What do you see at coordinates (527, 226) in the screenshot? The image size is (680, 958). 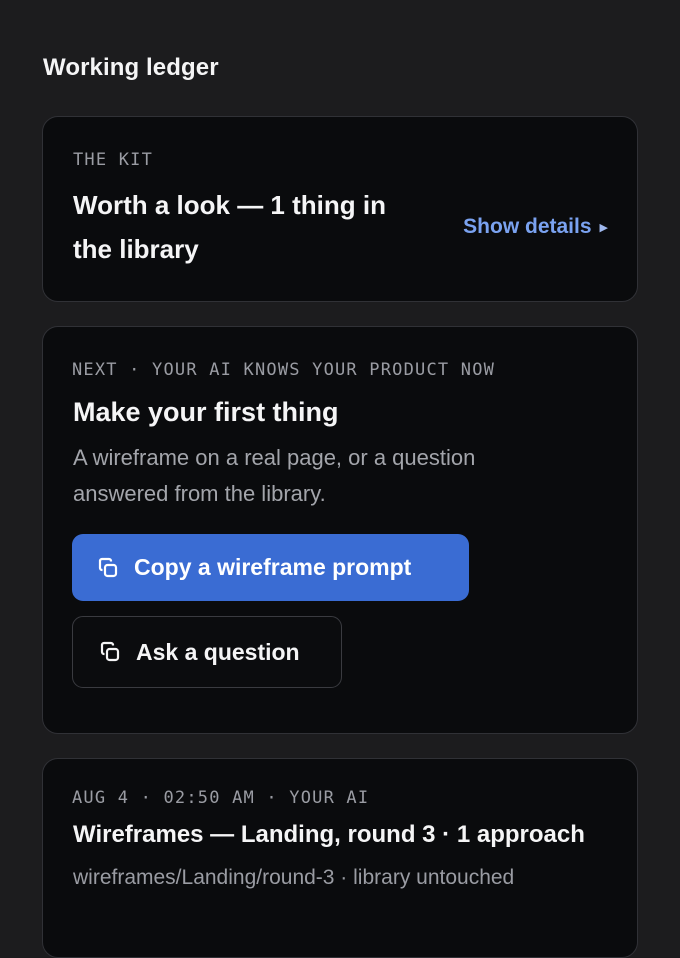 I see `show-details-label: Show details` at bounding box center [527, 226].